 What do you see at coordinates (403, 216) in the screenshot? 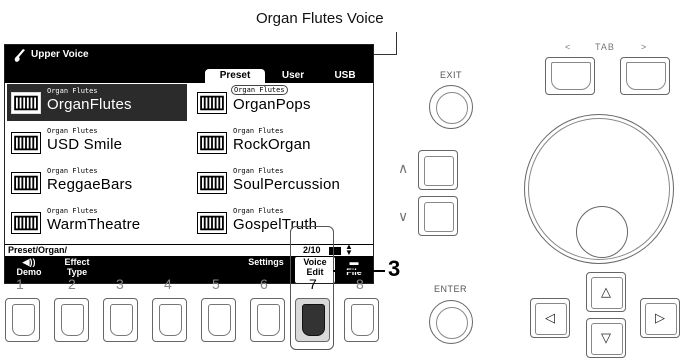
I see `down-chevron-icon: ∨` at bounding box center [403, 216].